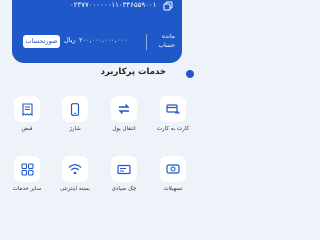  I want to click on statement-button: صورتحساب, so click(41, 41).